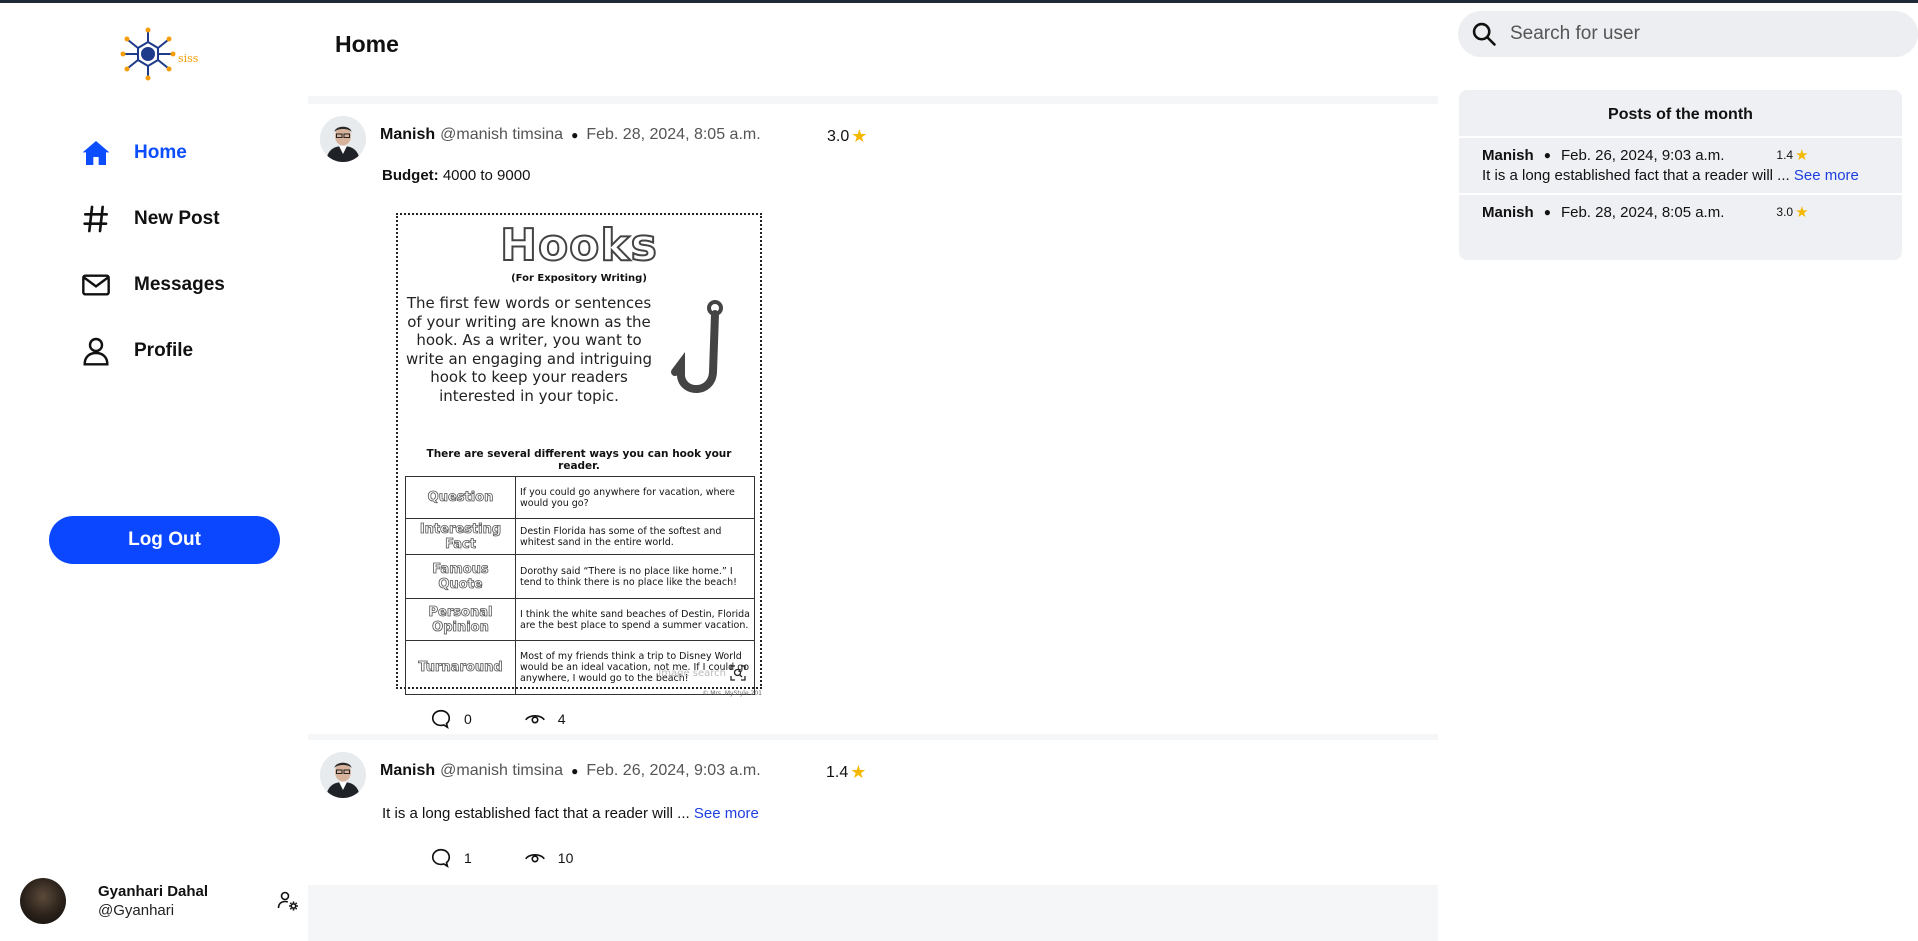  What do you see at coordinates (288, 901) in the screenshot?
I see `user-settings-icon` at bounding box center [288, 901].